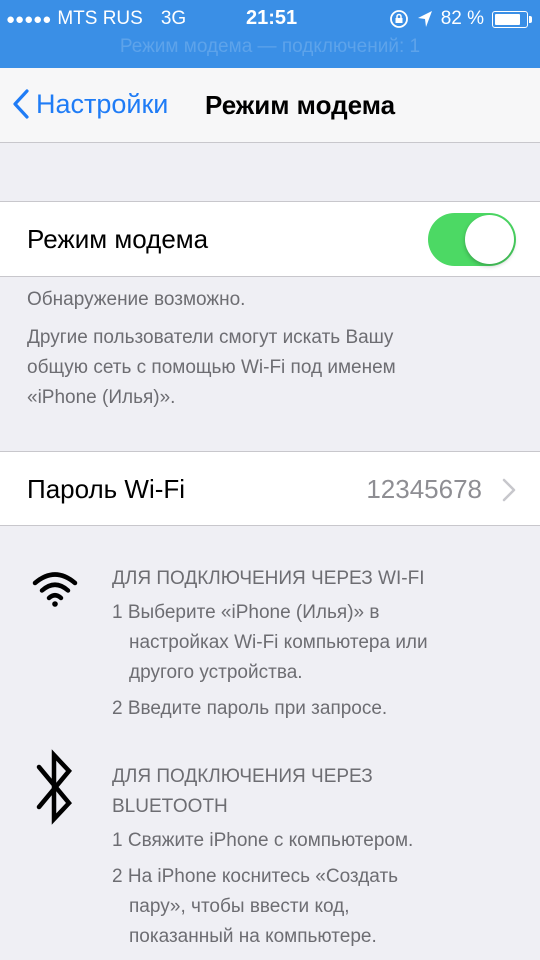  I want to click on clock: 21:51, so click(272, 18).